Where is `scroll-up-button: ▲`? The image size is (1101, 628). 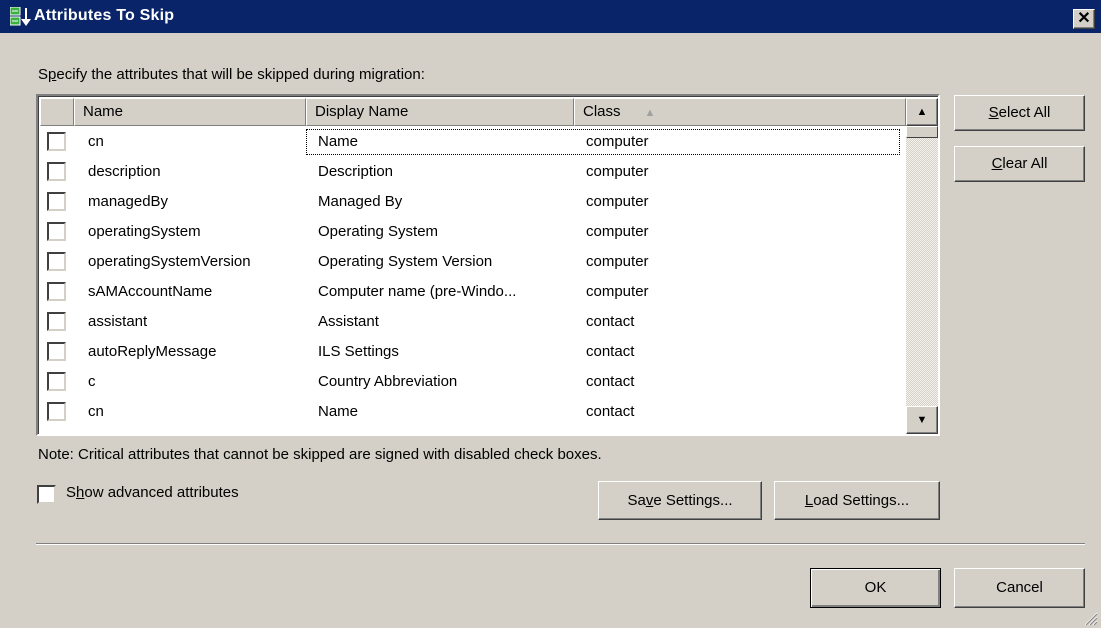 scroll-up-button: ▲ is located at coordinates (922, 112).